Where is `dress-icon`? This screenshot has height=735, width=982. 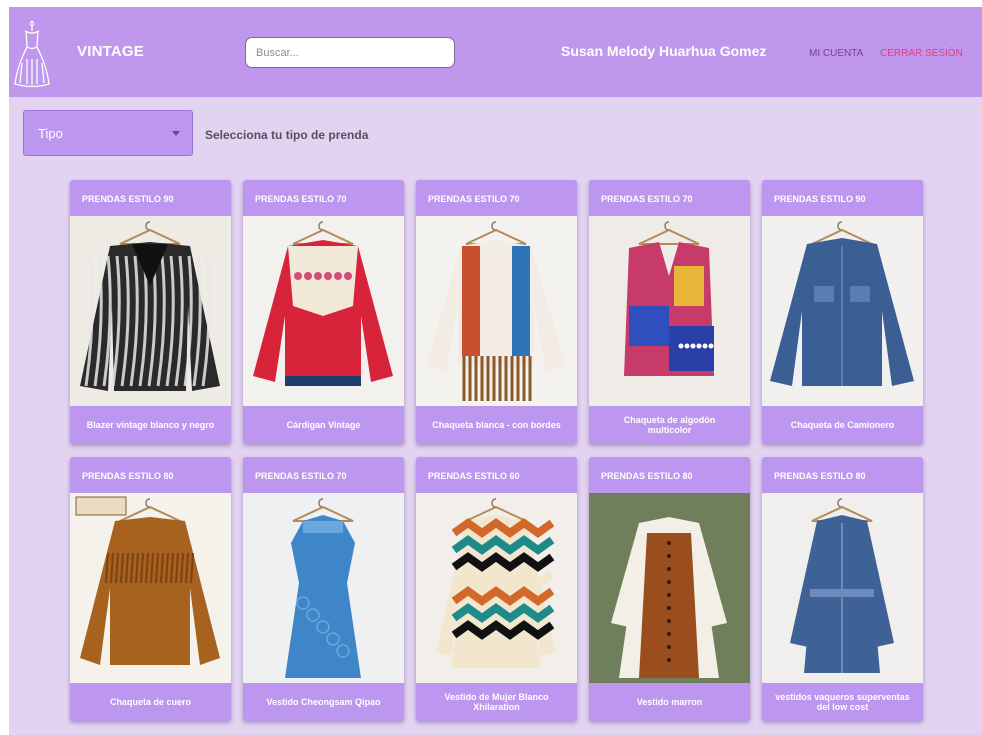 dress-icon is located at coordinates (323, 588).